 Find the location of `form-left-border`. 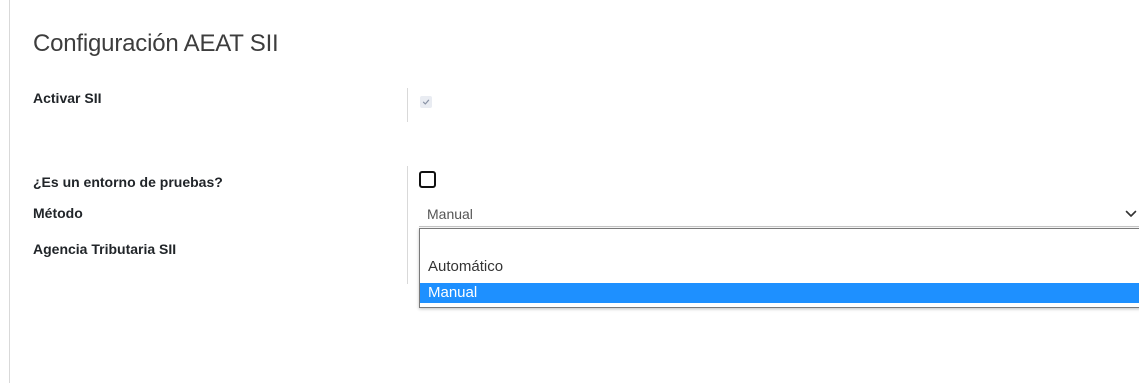

form-left-border is located at coordinates (9, 191).